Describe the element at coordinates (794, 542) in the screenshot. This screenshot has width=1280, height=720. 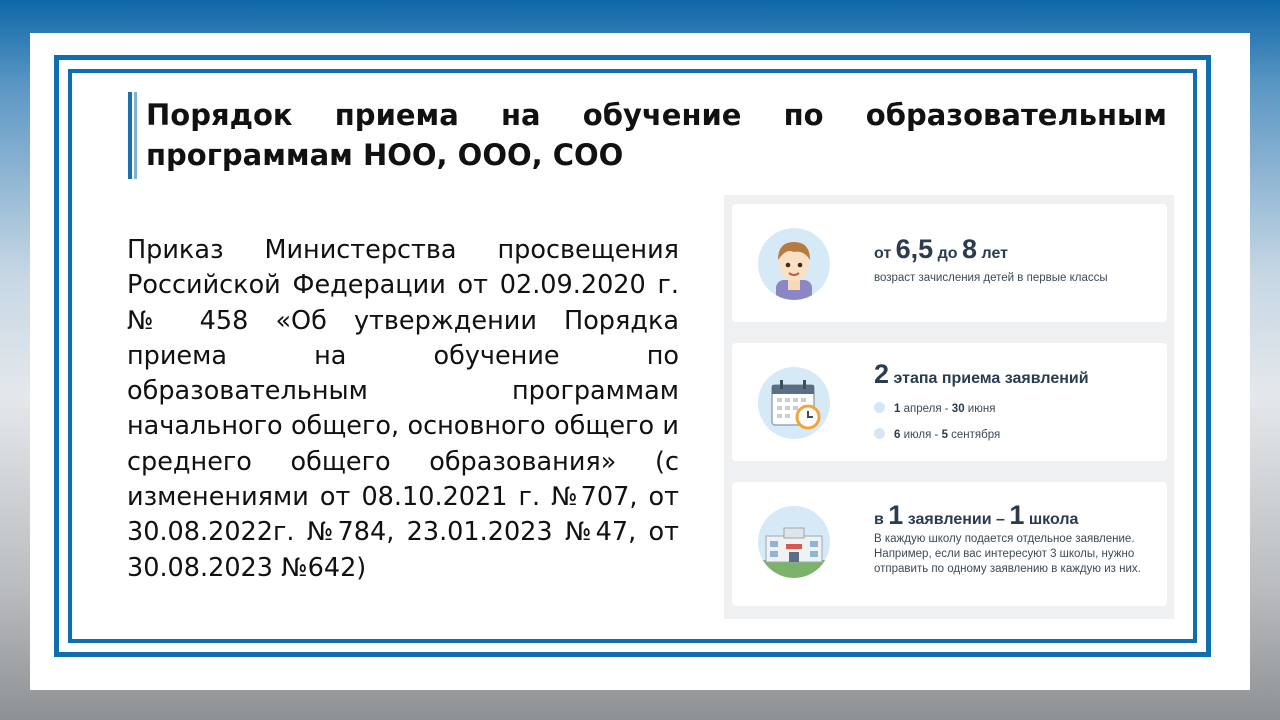
I see `school-icon` at that location.